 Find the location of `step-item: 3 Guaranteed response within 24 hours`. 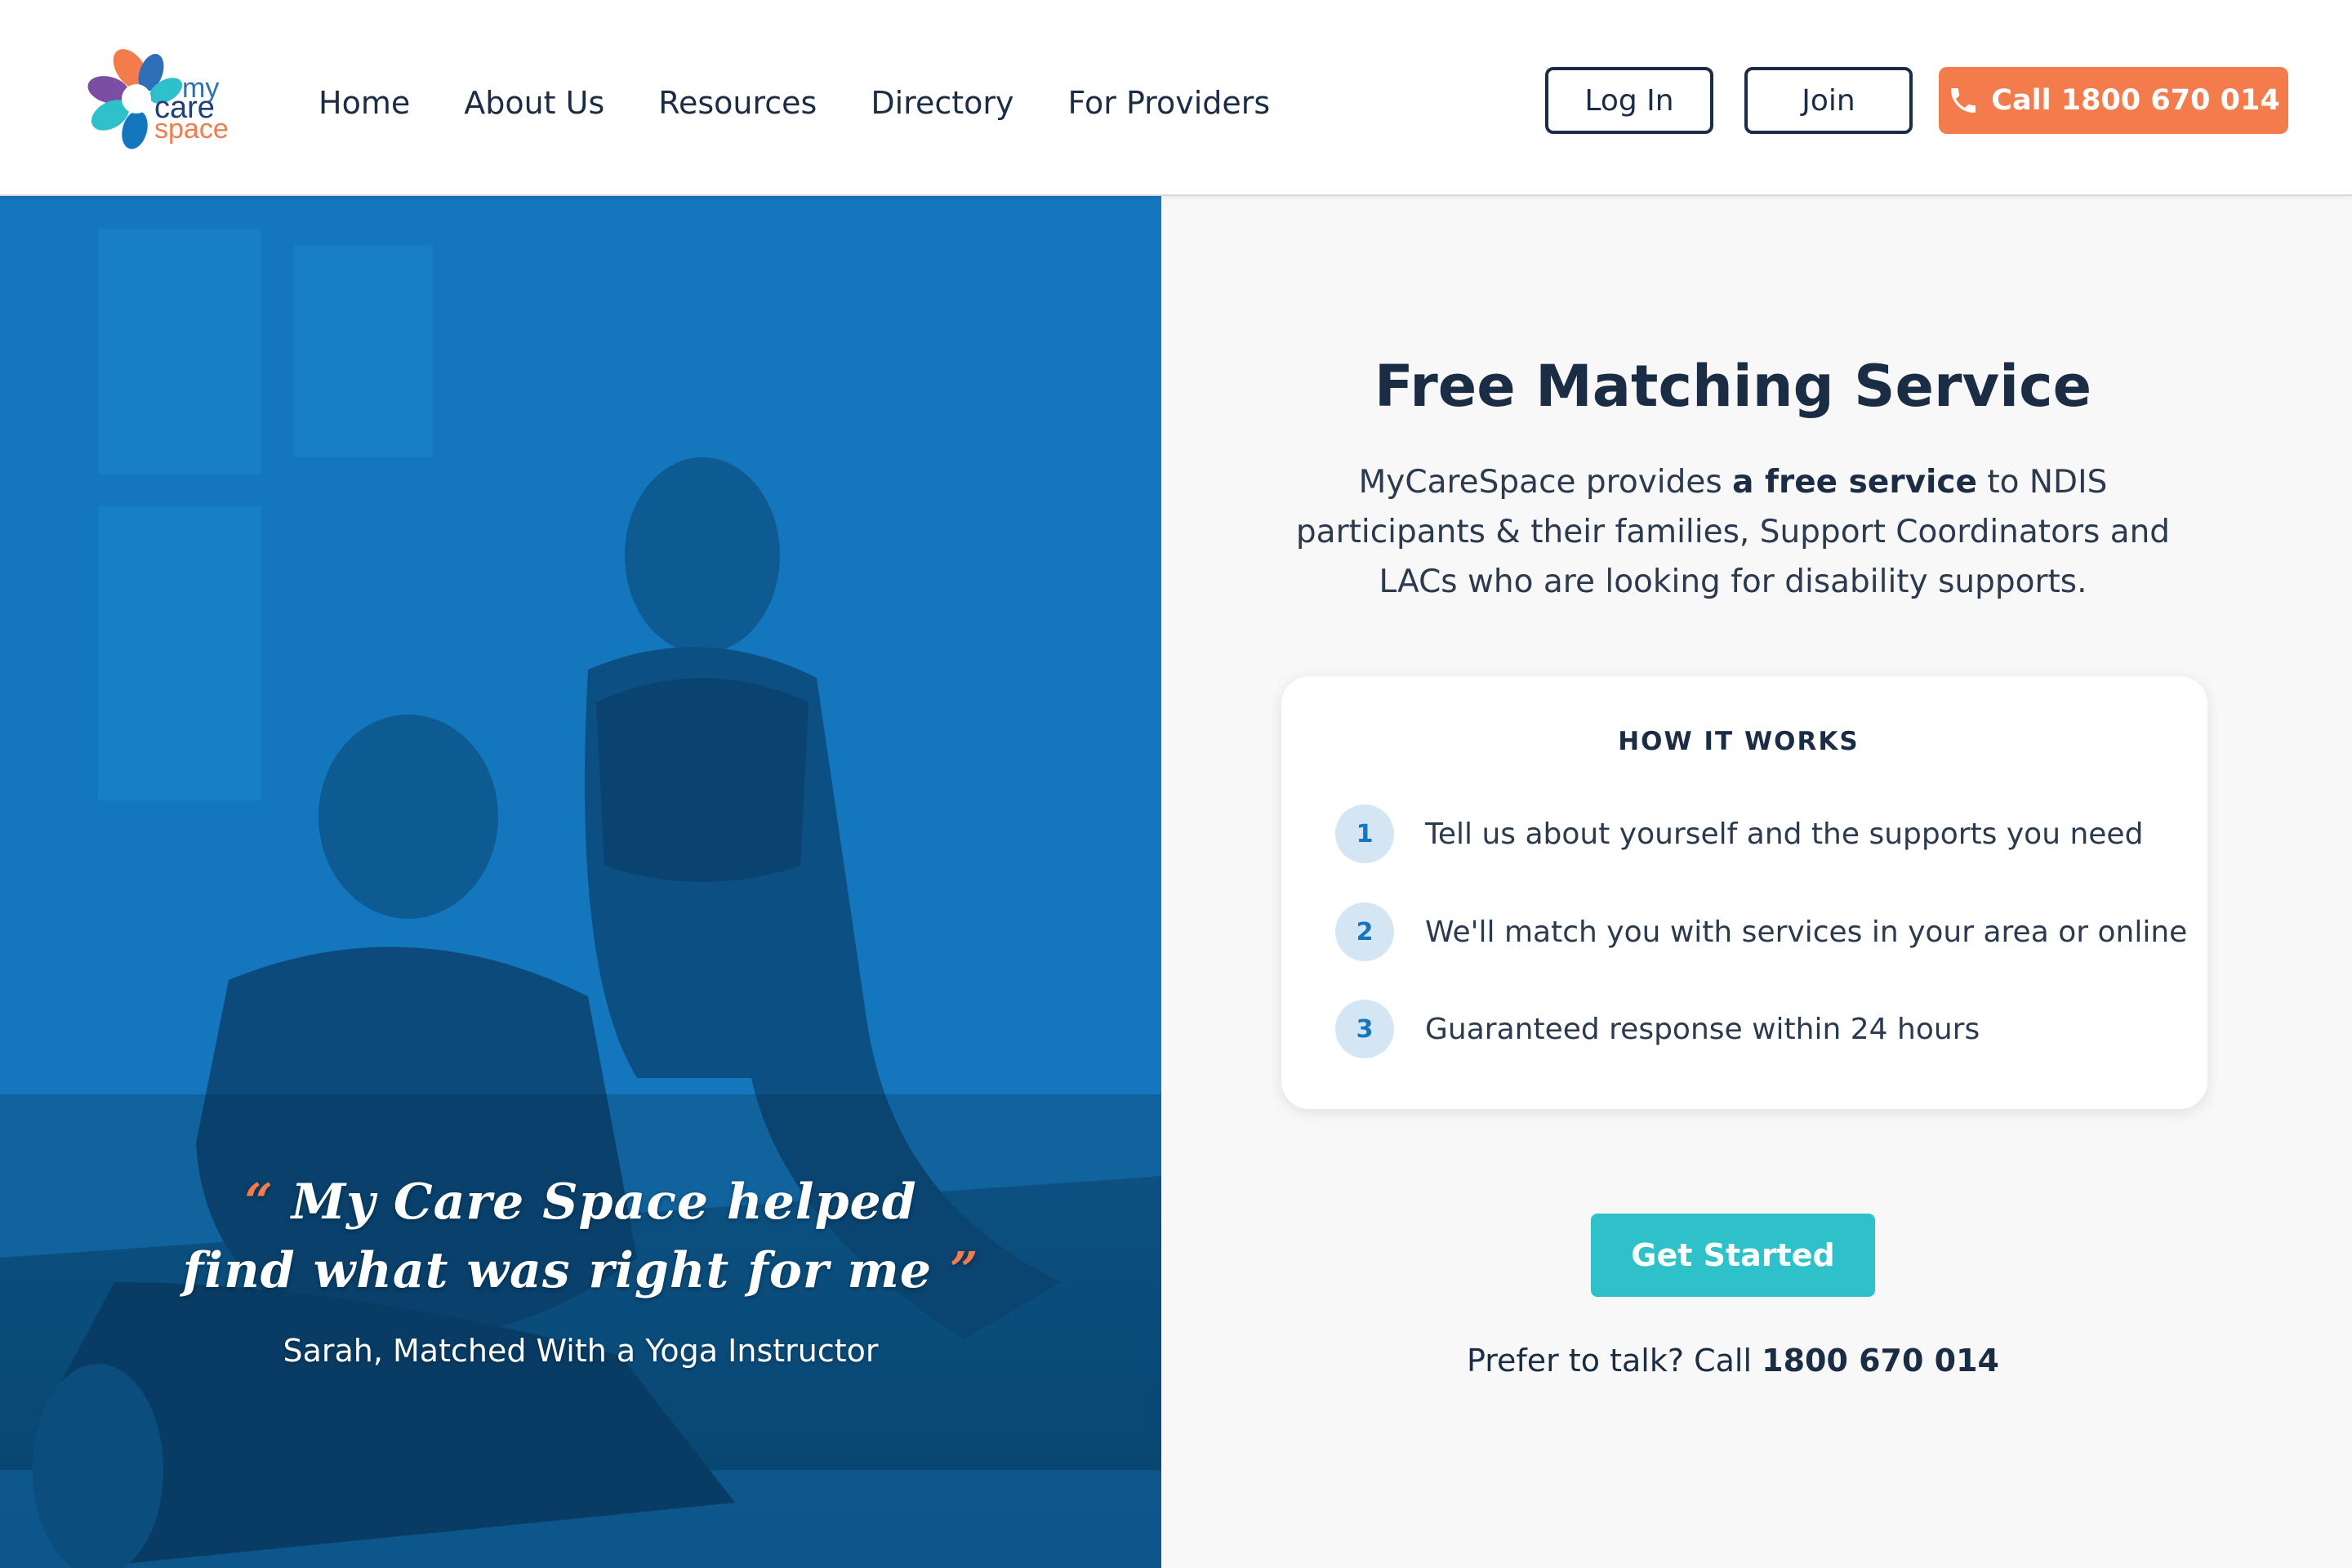

step-item: 3 Guaranteed response within 24 hours is located at coordinates (1657, 1029).